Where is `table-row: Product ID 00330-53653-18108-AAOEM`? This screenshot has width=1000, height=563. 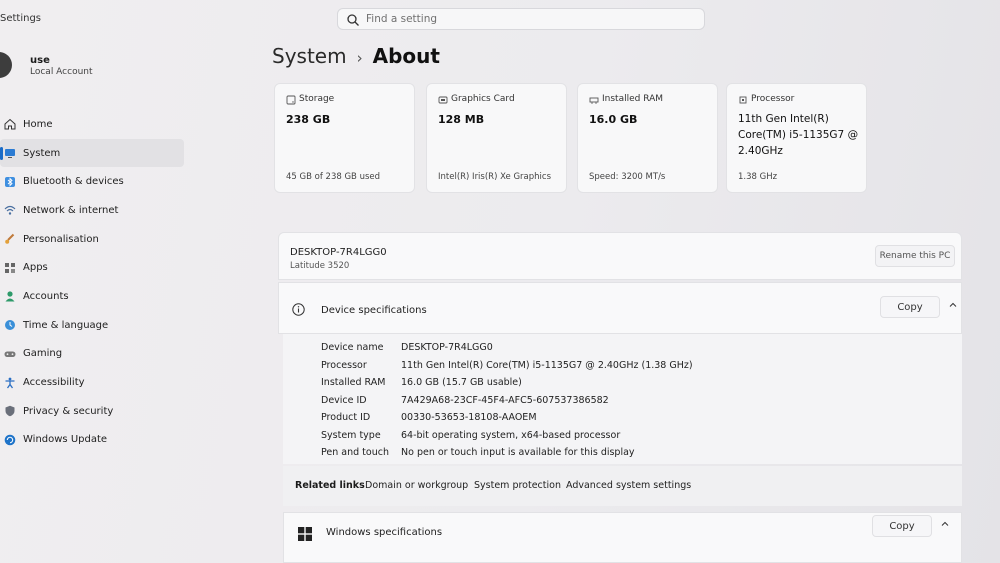 table-row: Product ID 00330-53653-18108-AAOEM is located at coordinates (507, 418).